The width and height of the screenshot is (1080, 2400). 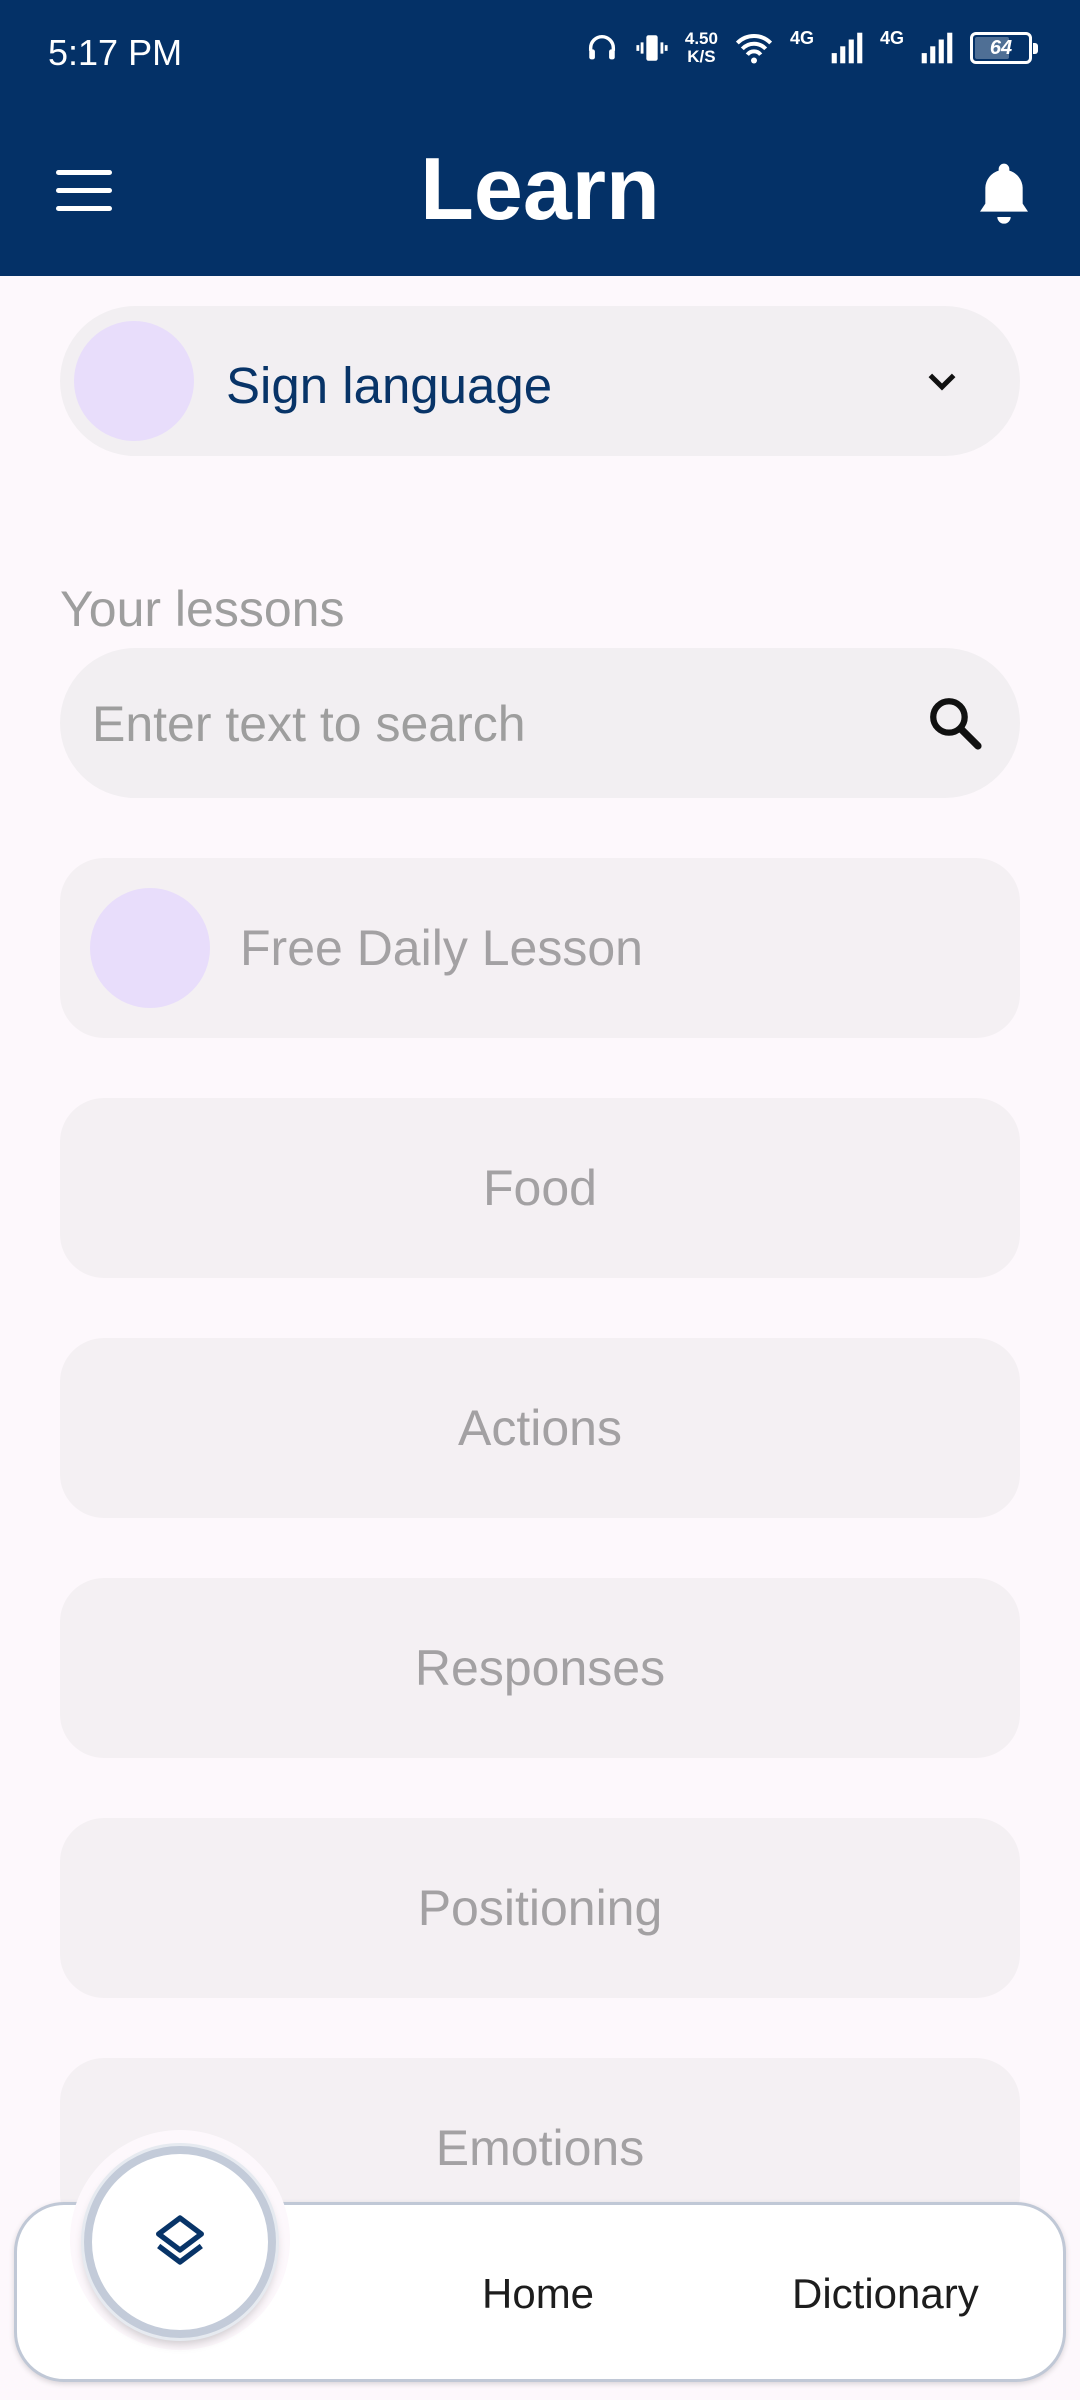 I want to click on lesson-label: Responses, so click(x=540, y=1668).